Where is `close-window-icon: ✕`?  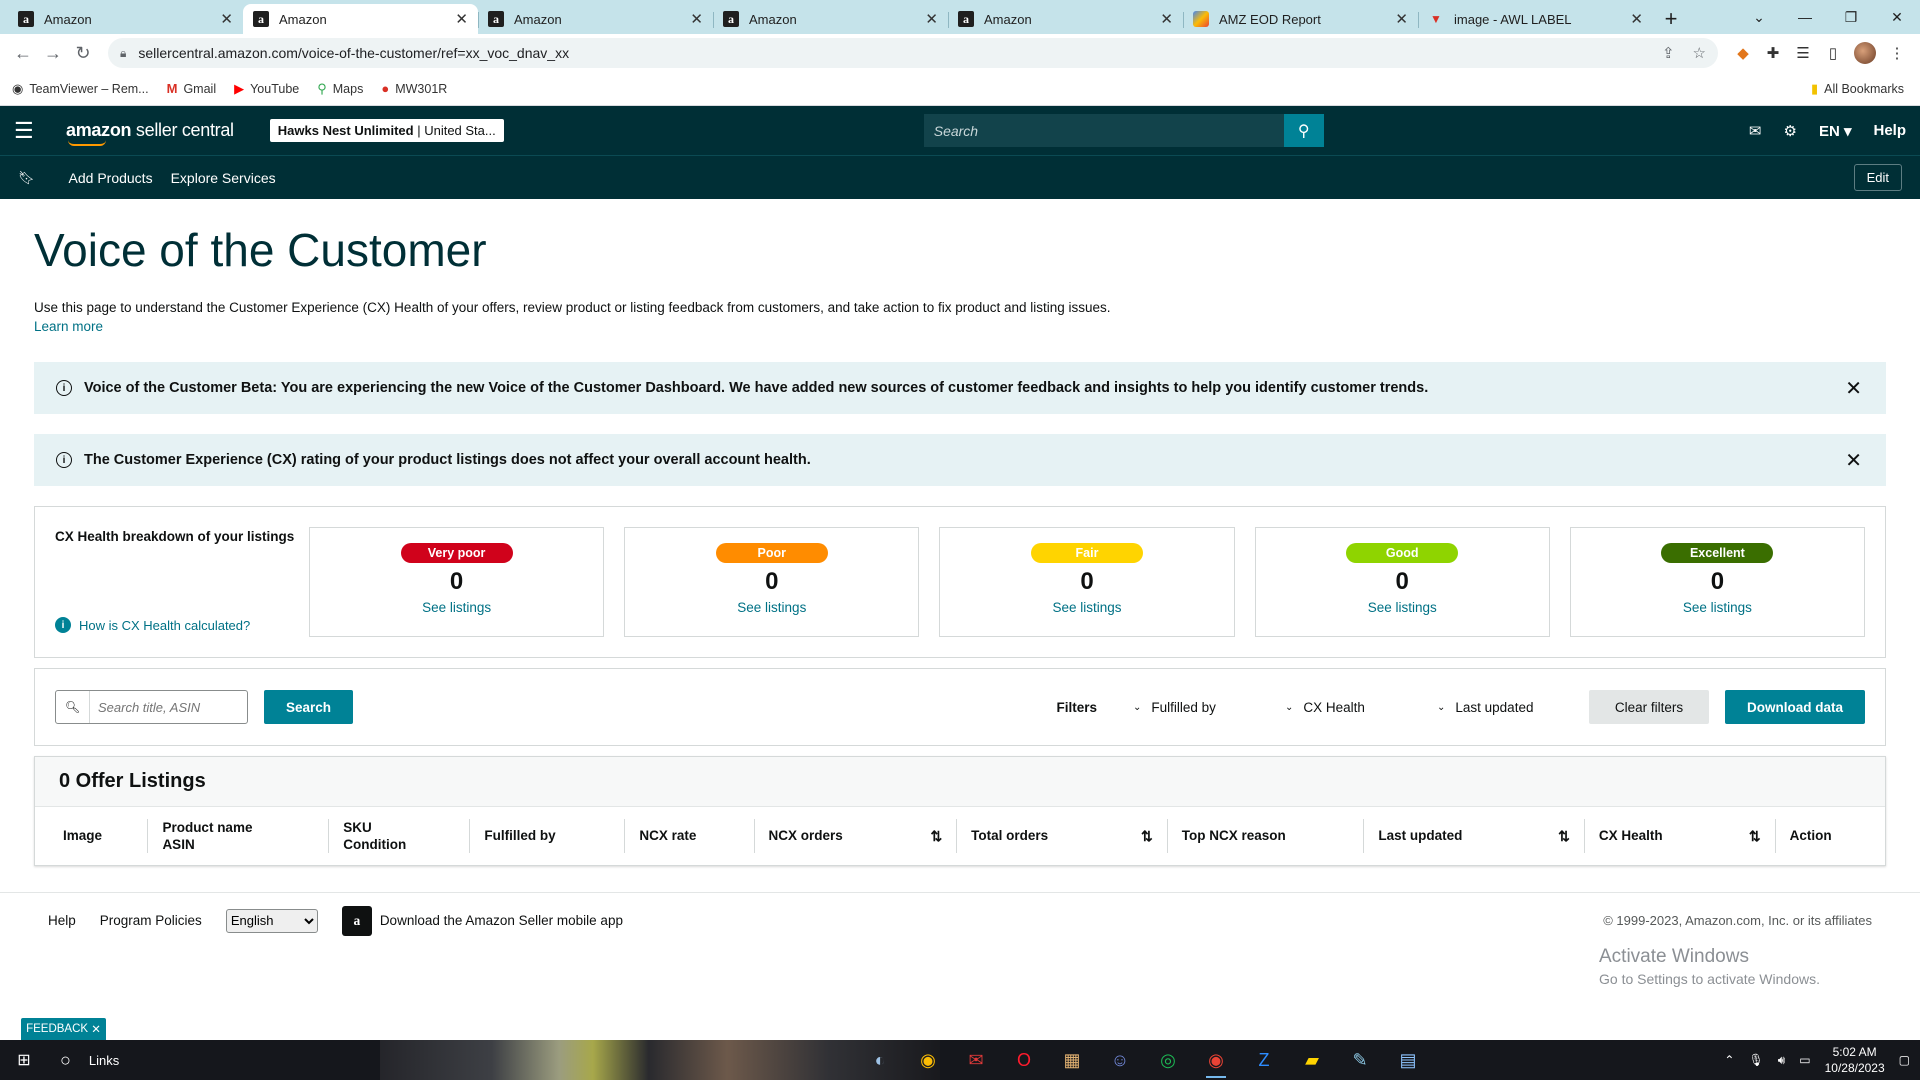 close-window-icon: ✕ is located at coordinates (1897, 17).